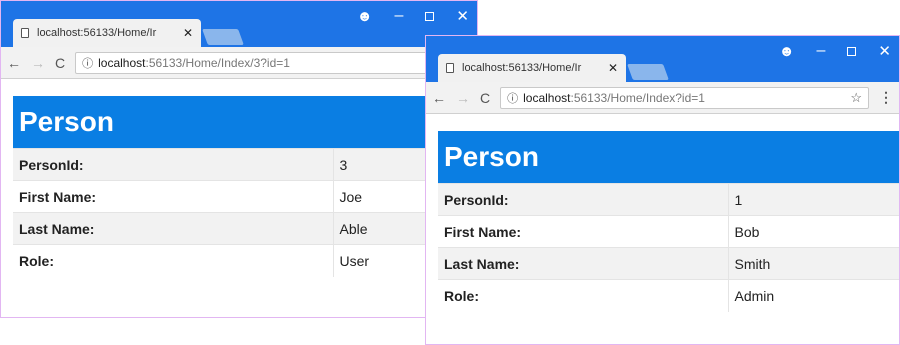  I want to click on table-row: Last Name: Able, so click(245, 228).